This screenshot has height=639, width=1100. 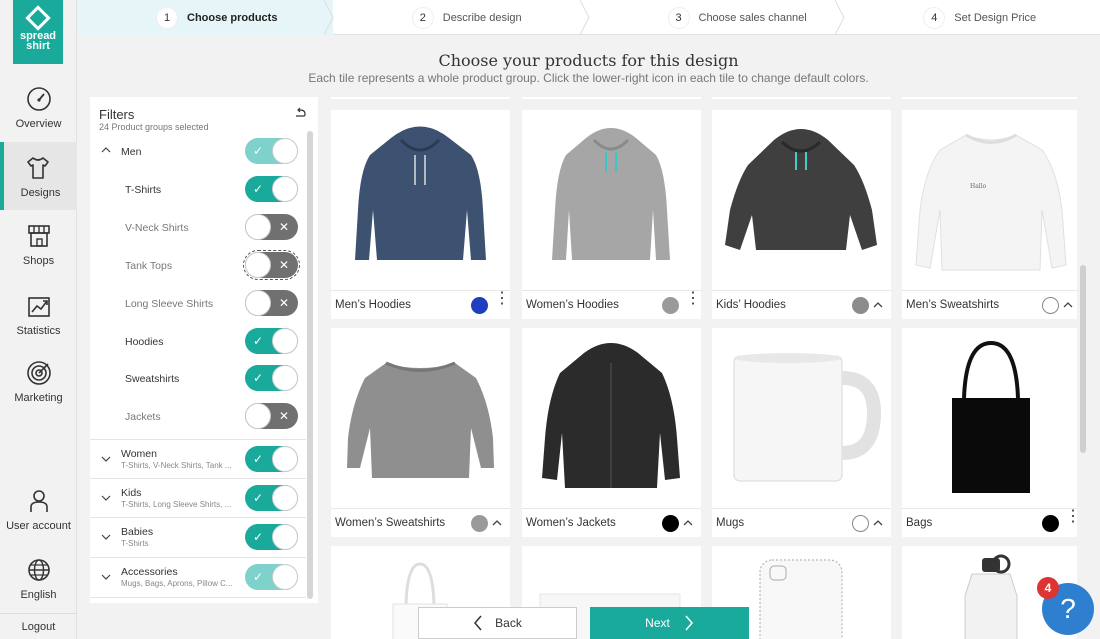 I want to click on product-tile: Hallo Men’s Sweatshirts, so click(x=989, y=214).